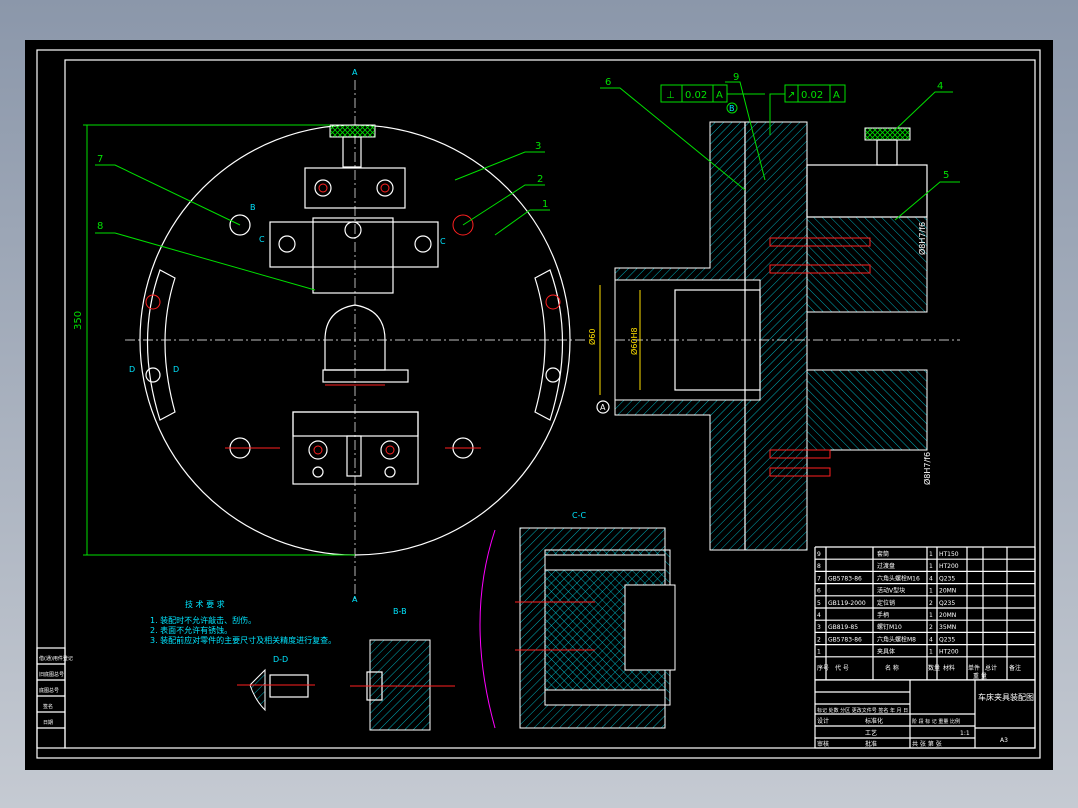 This screenshot has height=808, width=1078. I want to click on dimension-fit-bore: Ø60H8, so click(634, 341).